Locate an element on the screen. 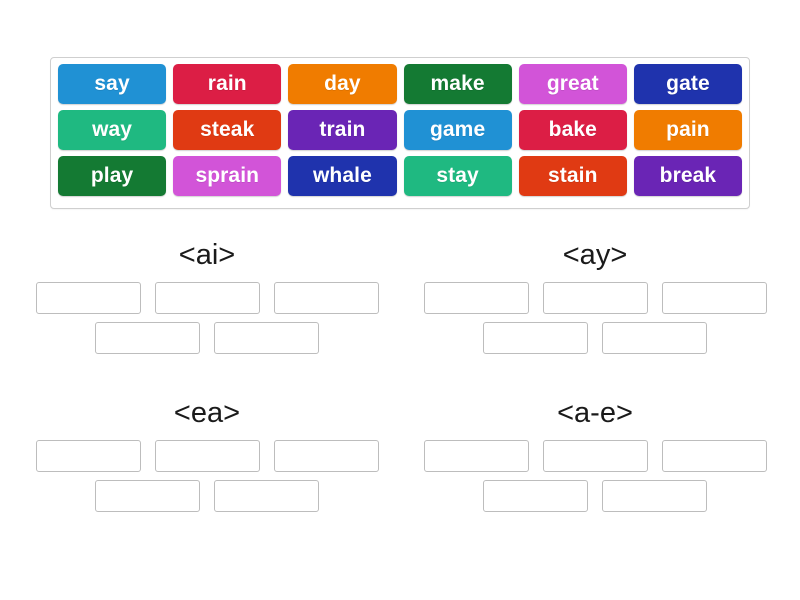  slot-row-top-ay is located at coordinates (595, 298).